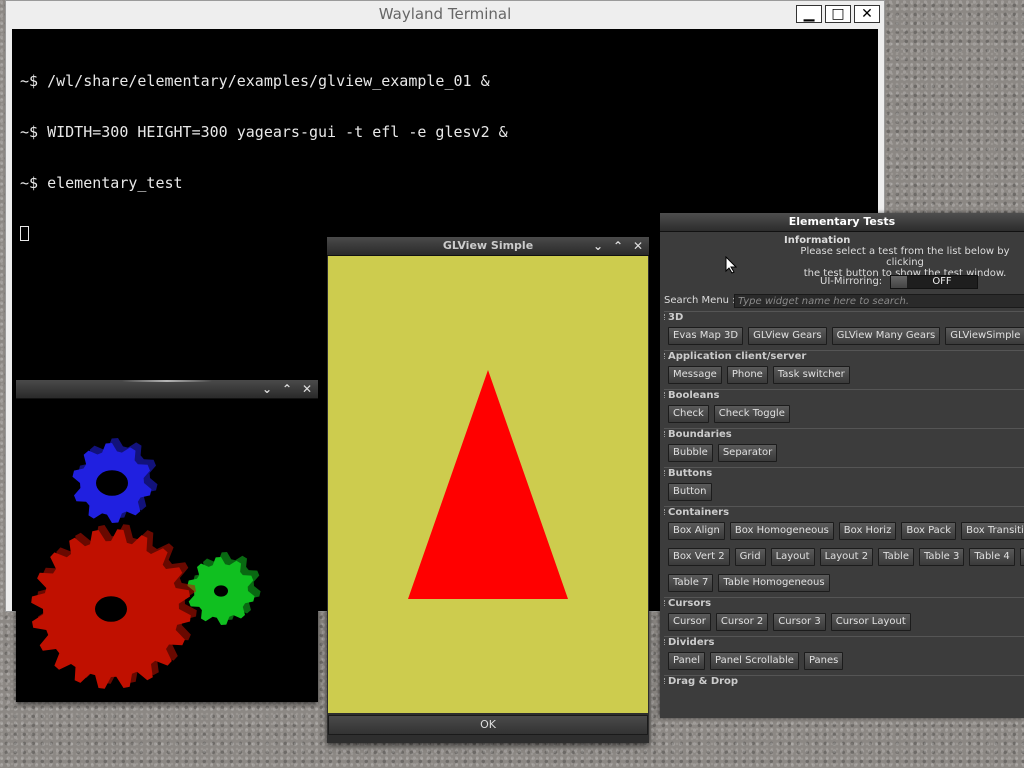 The image size is (1024, 768). I want to click on test-button: GLViewSimple, so click(984, 336).